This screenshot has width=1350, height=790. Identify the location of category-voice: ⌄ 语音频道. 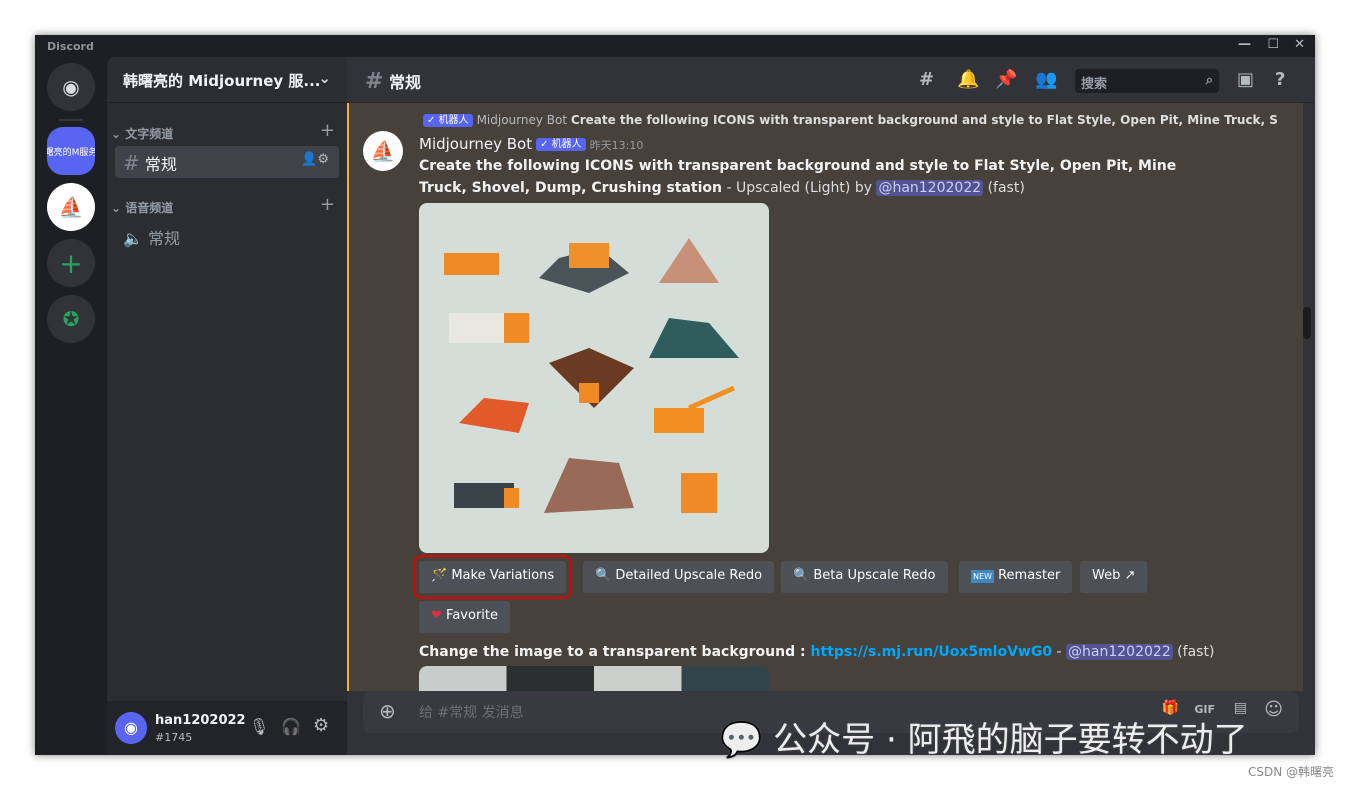
(142, 207).